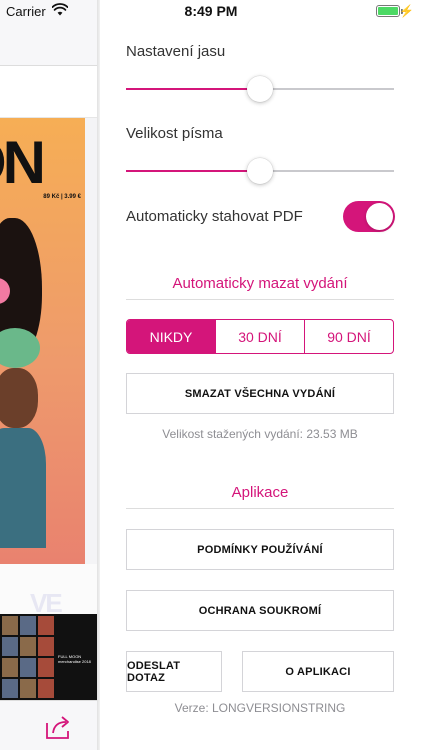  I want to click on auto-delete-title: Automaticky mazat vydání, so click(260, 283).